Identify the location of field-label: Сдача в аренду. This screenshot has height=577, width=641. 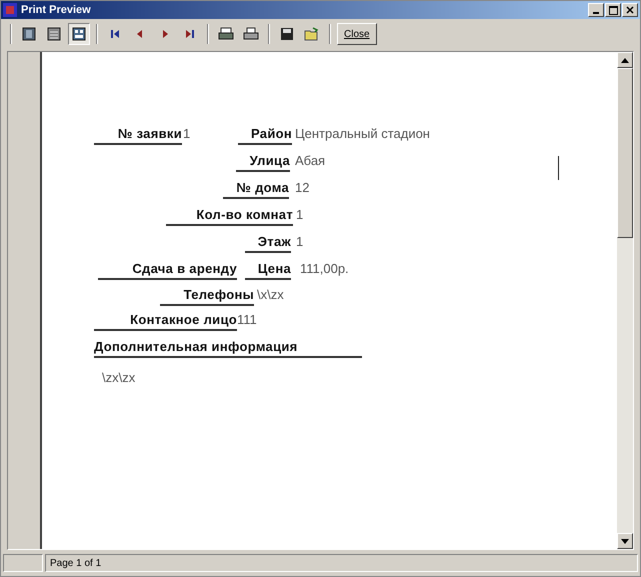
(167, 270).